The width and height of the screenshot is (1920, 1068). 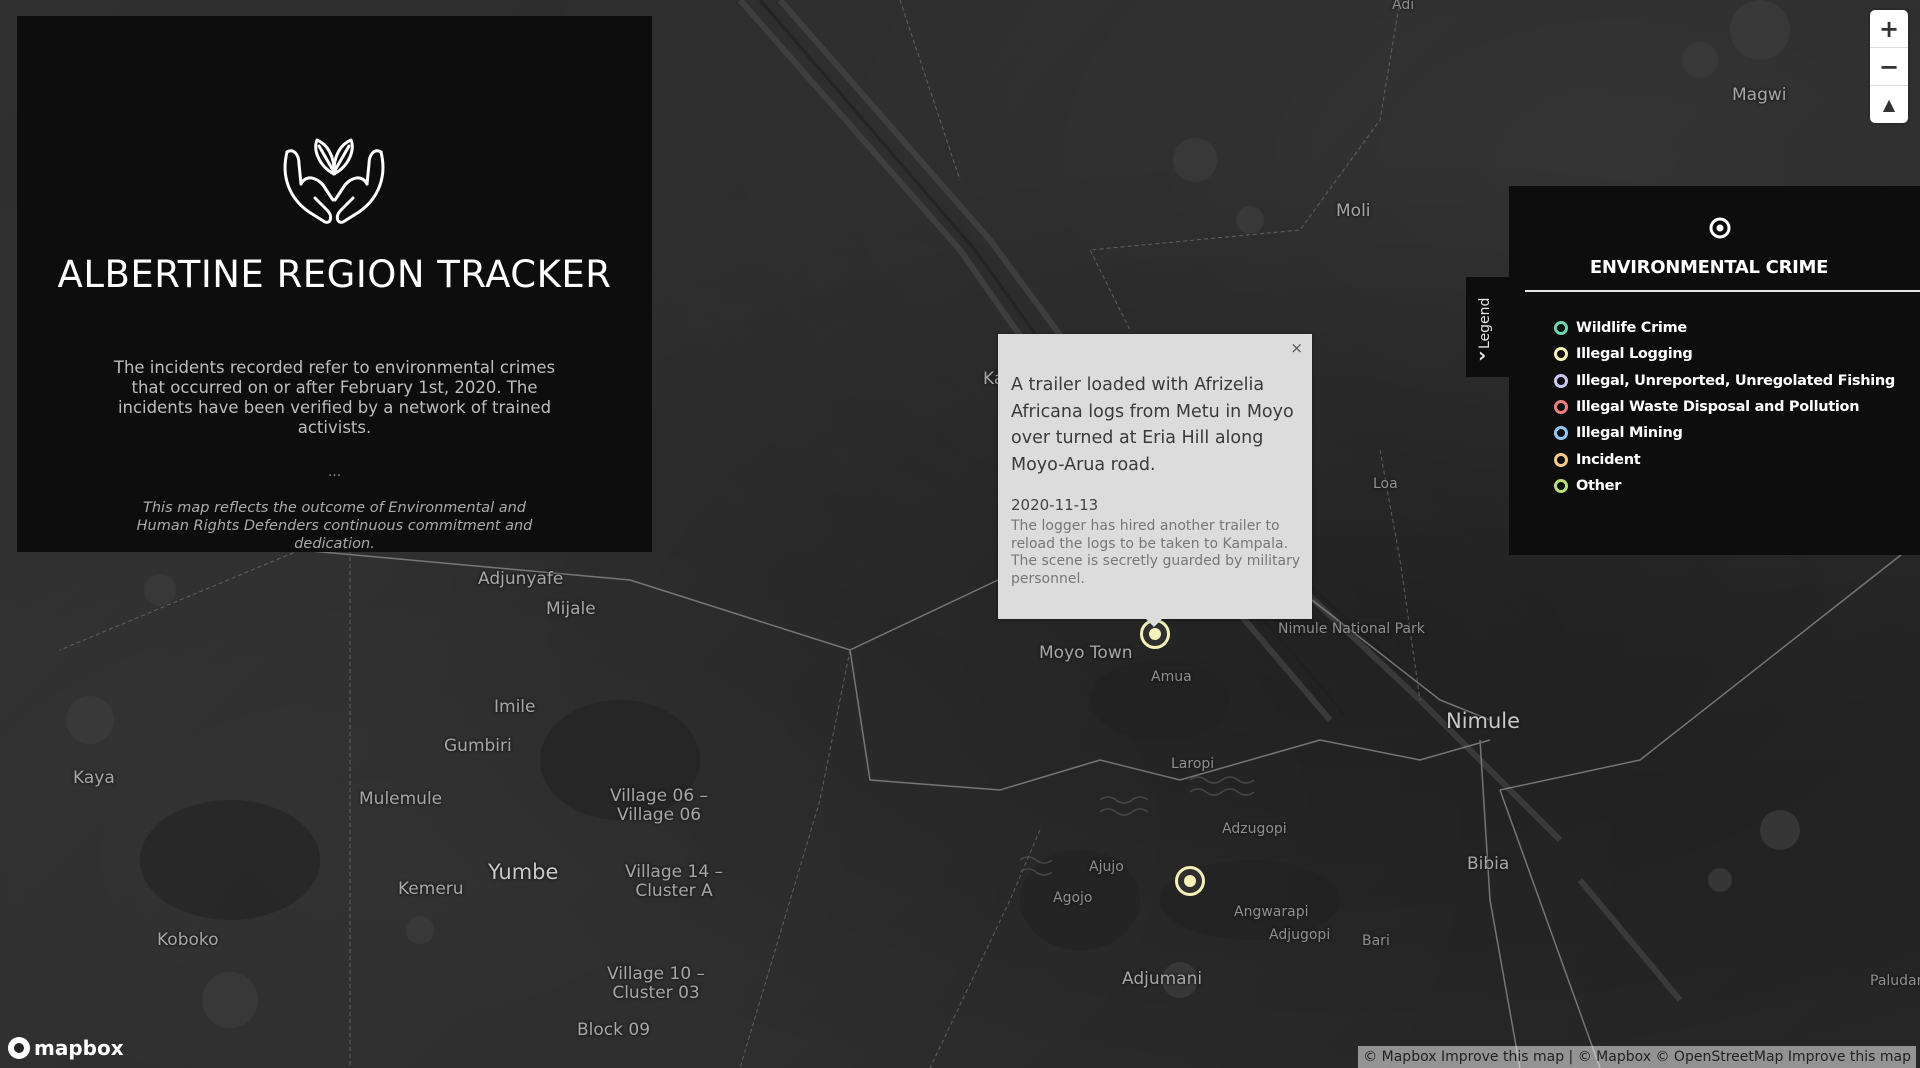 I want to click on place-label: Ajujo, so click(x=1106, y=867).